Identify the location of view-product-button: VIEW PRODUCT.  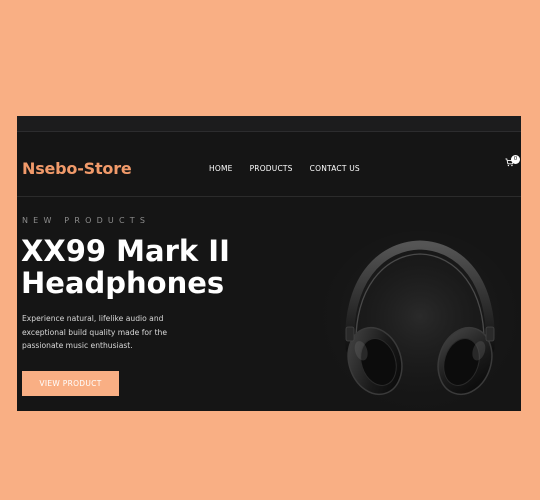
(70, 383).